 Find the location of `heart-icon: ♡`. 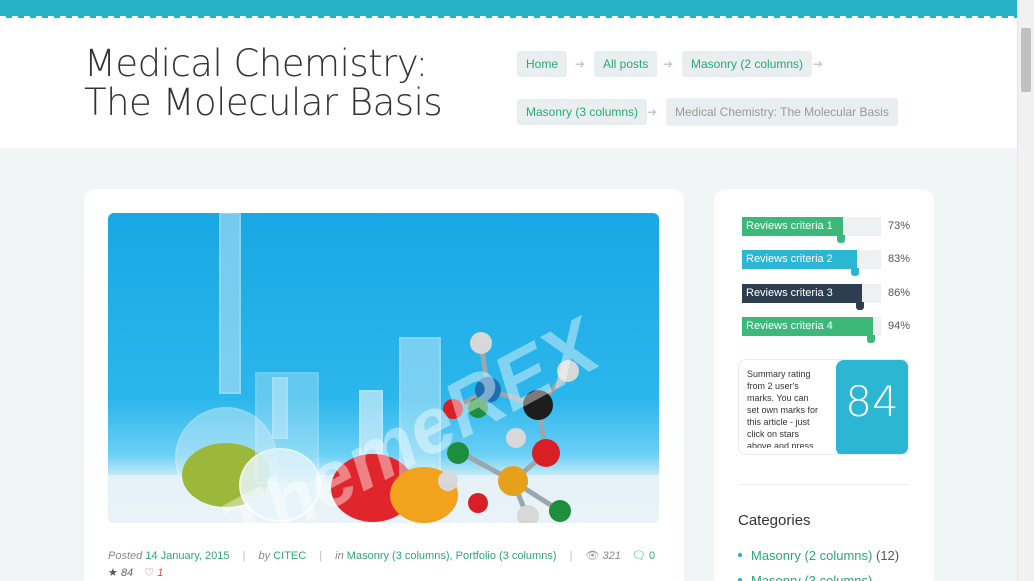

heart-icon: ♡ is located at coordinates (149, 573).